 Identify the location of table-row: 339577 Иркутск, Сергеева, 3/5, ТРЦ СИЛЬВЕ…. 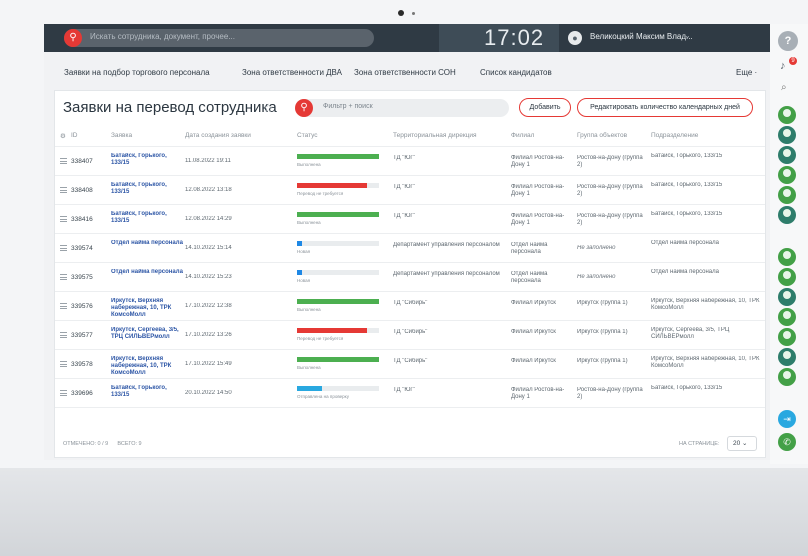
(410, 335).